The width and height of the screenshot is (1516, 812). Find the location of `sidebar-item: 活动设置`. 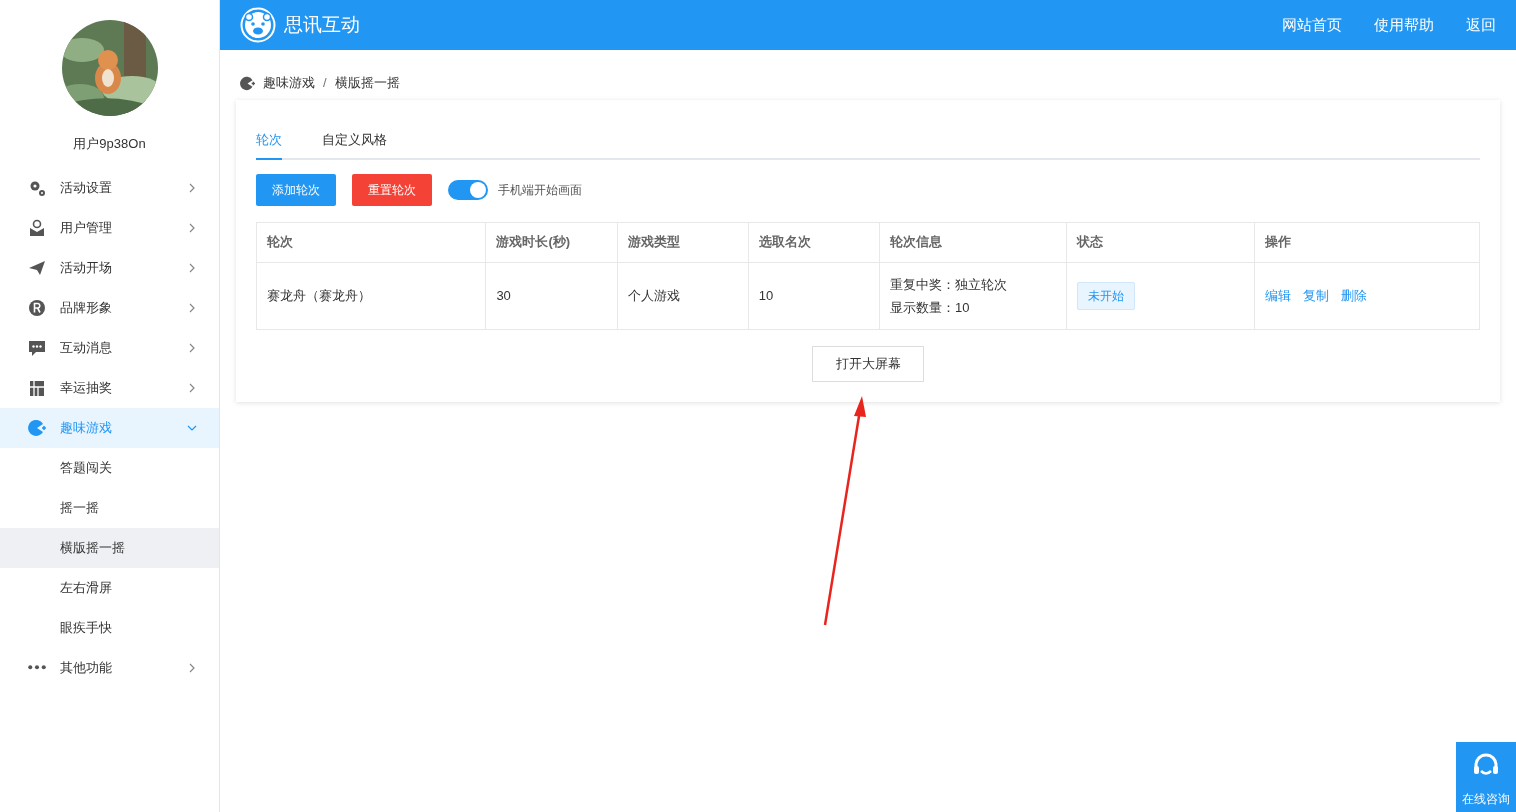

sidebar-item: 活动设置 is located at coordinates (109, 187).